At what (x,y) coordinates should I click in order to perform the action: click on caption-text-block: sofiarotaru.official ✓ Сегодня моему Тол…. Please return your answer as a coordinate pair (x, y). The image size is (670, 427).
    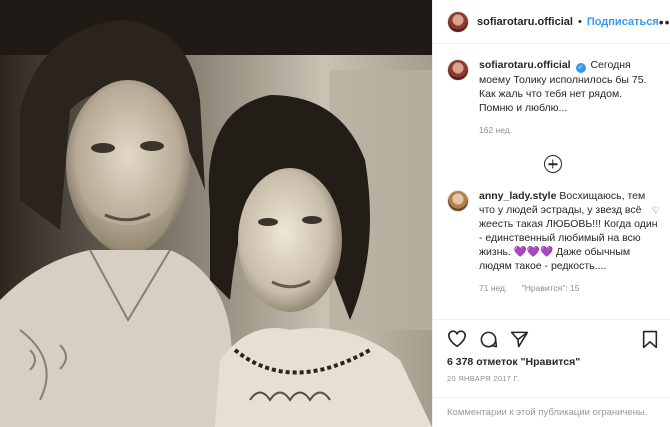
    Looking at the image, I should click on (568, 86).